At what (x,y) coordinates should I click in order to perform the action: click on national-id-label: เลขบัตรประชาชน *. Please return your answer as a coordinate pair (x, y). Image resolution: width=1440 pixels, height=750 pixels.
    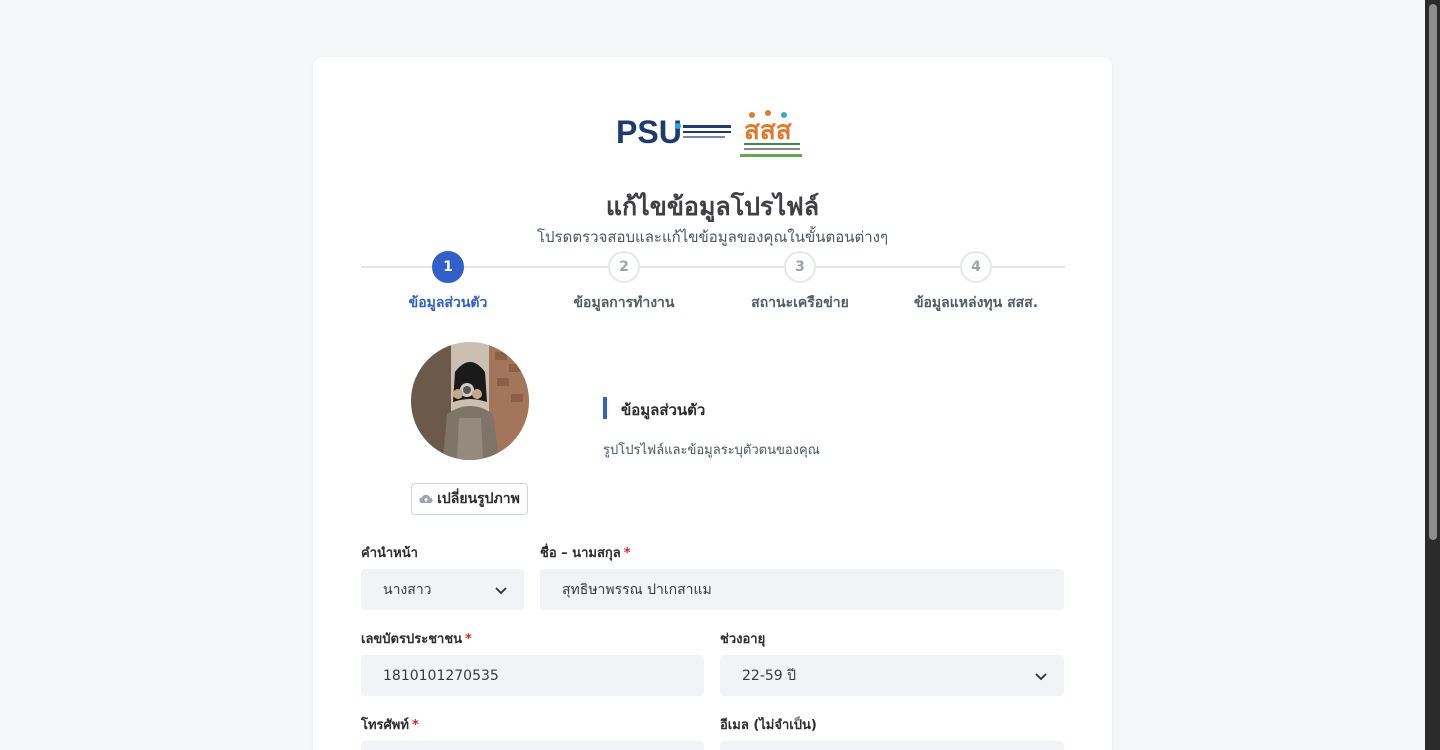
    Looking at the image, I should click on (416, 638).